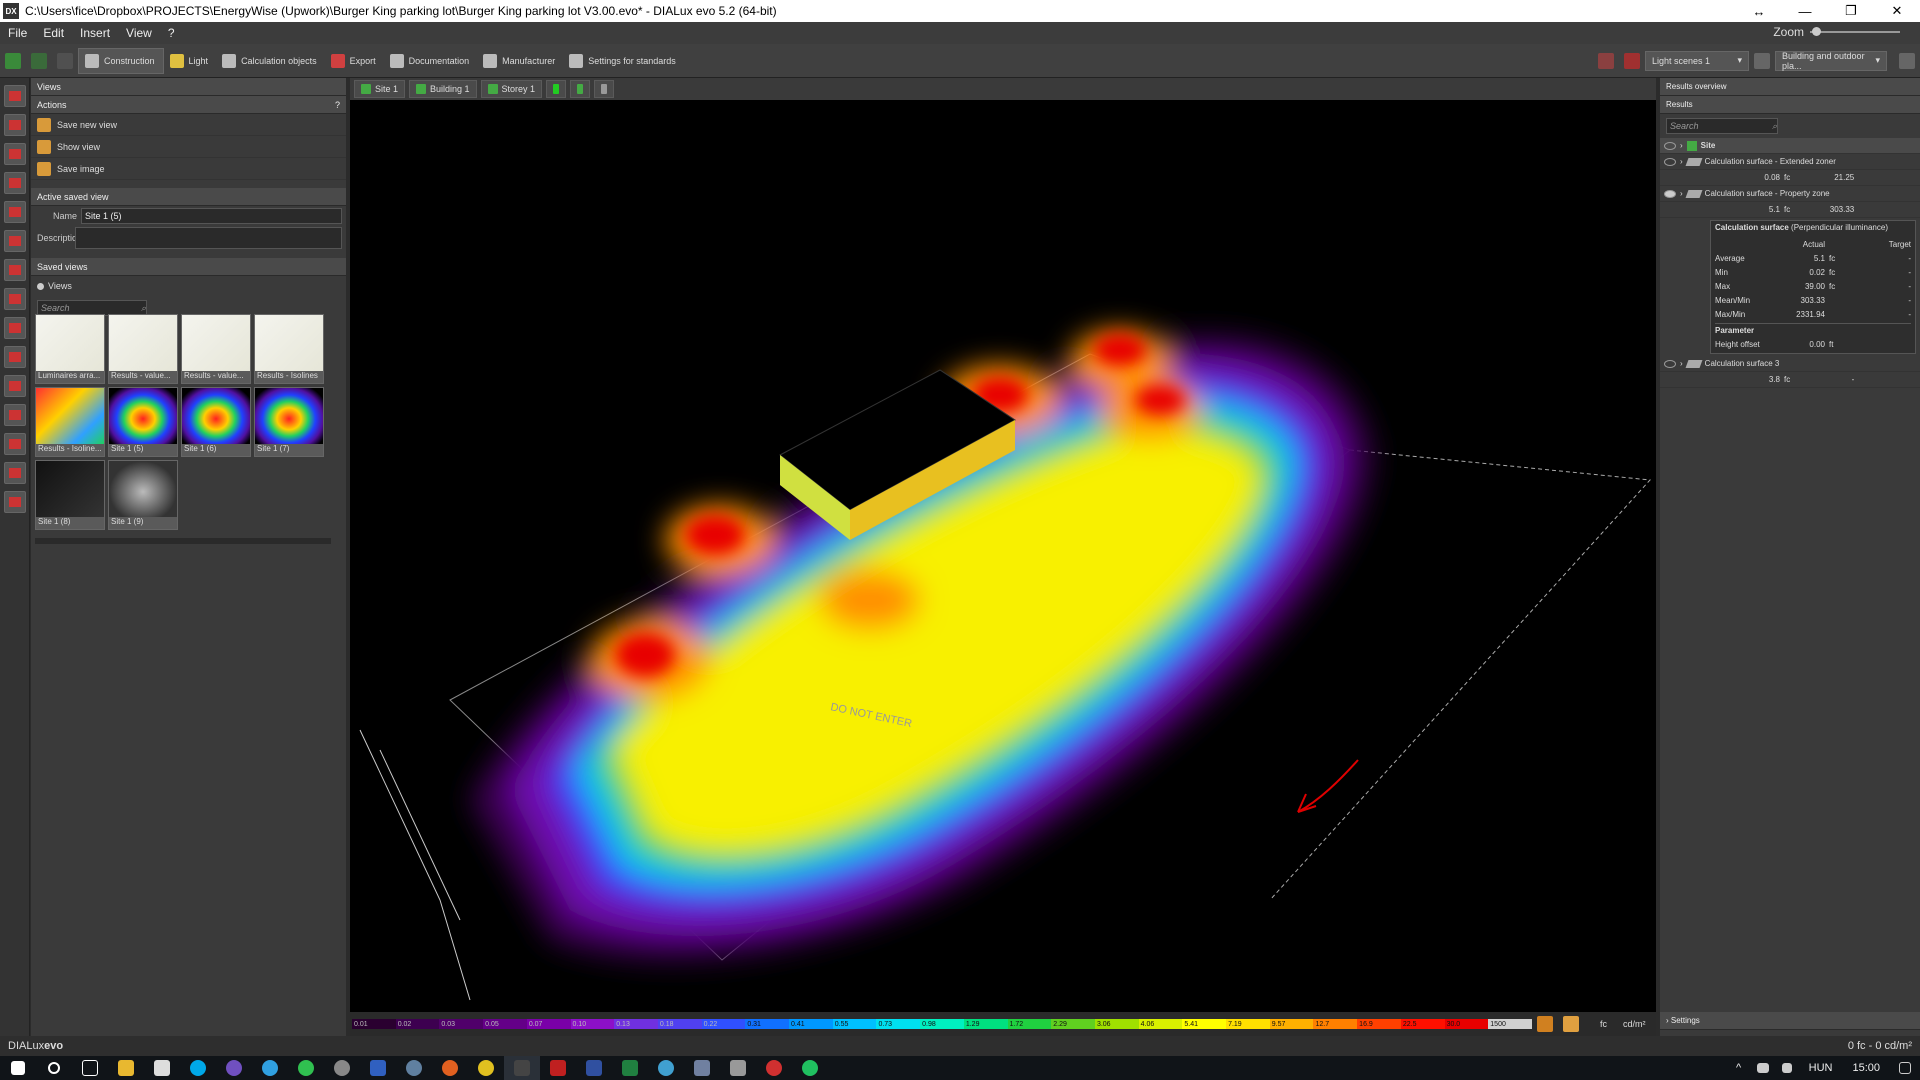 The width and height of the screenshot is (1920, 1080). I want to click on network-button, so click(1763, 1068).